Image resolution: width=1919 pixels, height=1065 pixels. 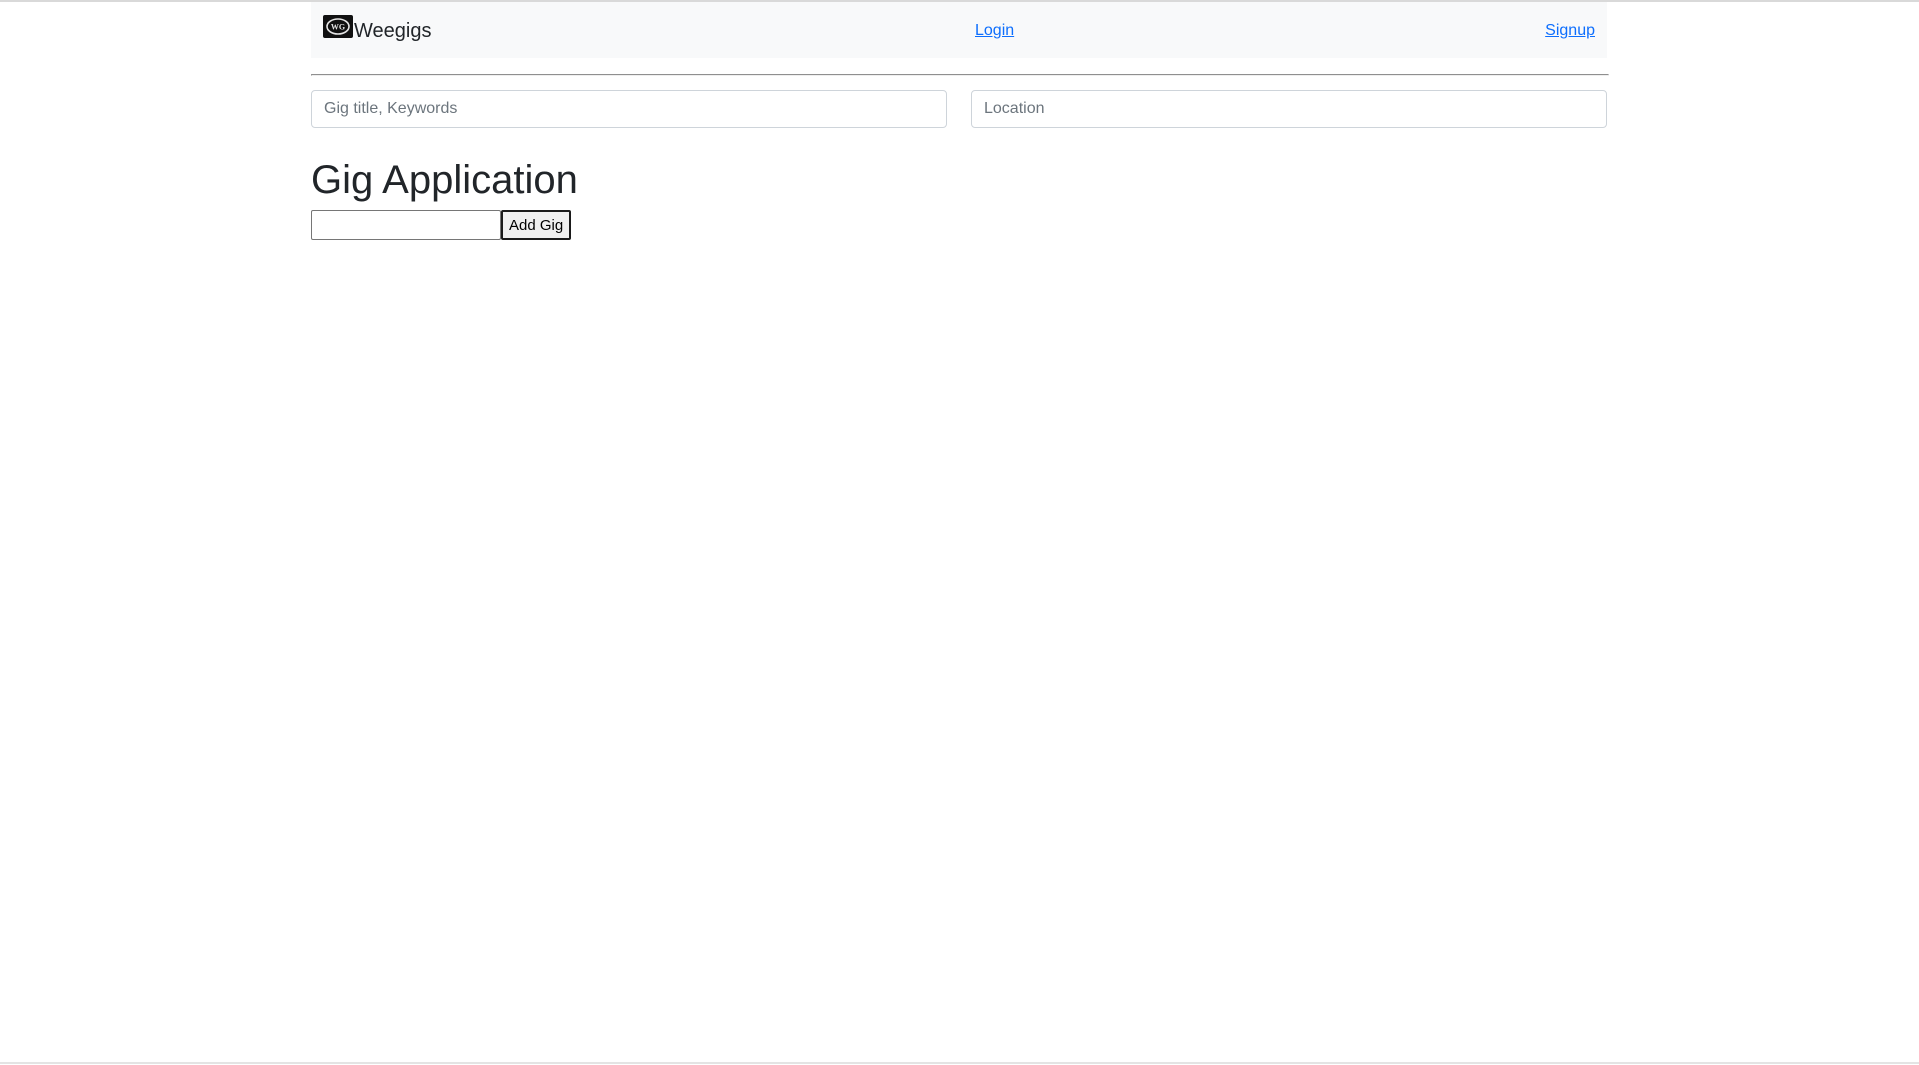 I want to click on add-gig-form: Add Gig, so click(x=441, y=225).